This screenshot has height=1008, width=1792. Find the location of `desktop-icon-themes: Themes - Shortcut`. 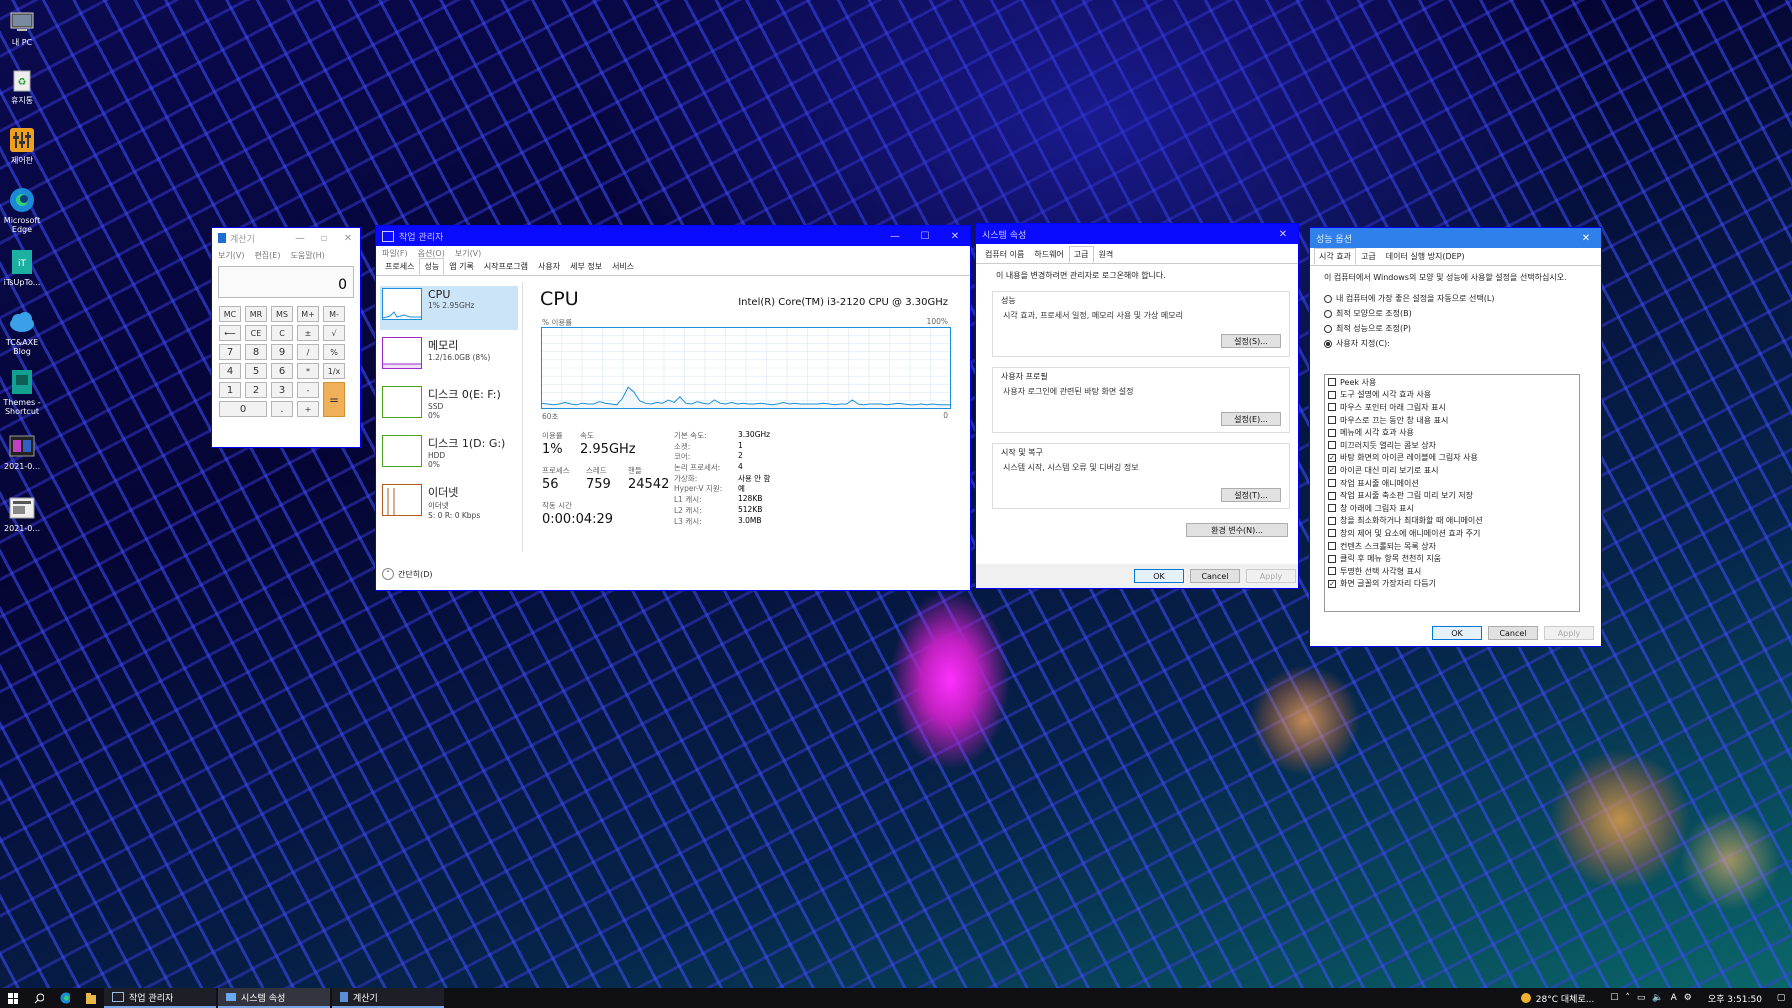

desktop-icon-themes: Themes - Shortcut is located at coordinates (22, 392).